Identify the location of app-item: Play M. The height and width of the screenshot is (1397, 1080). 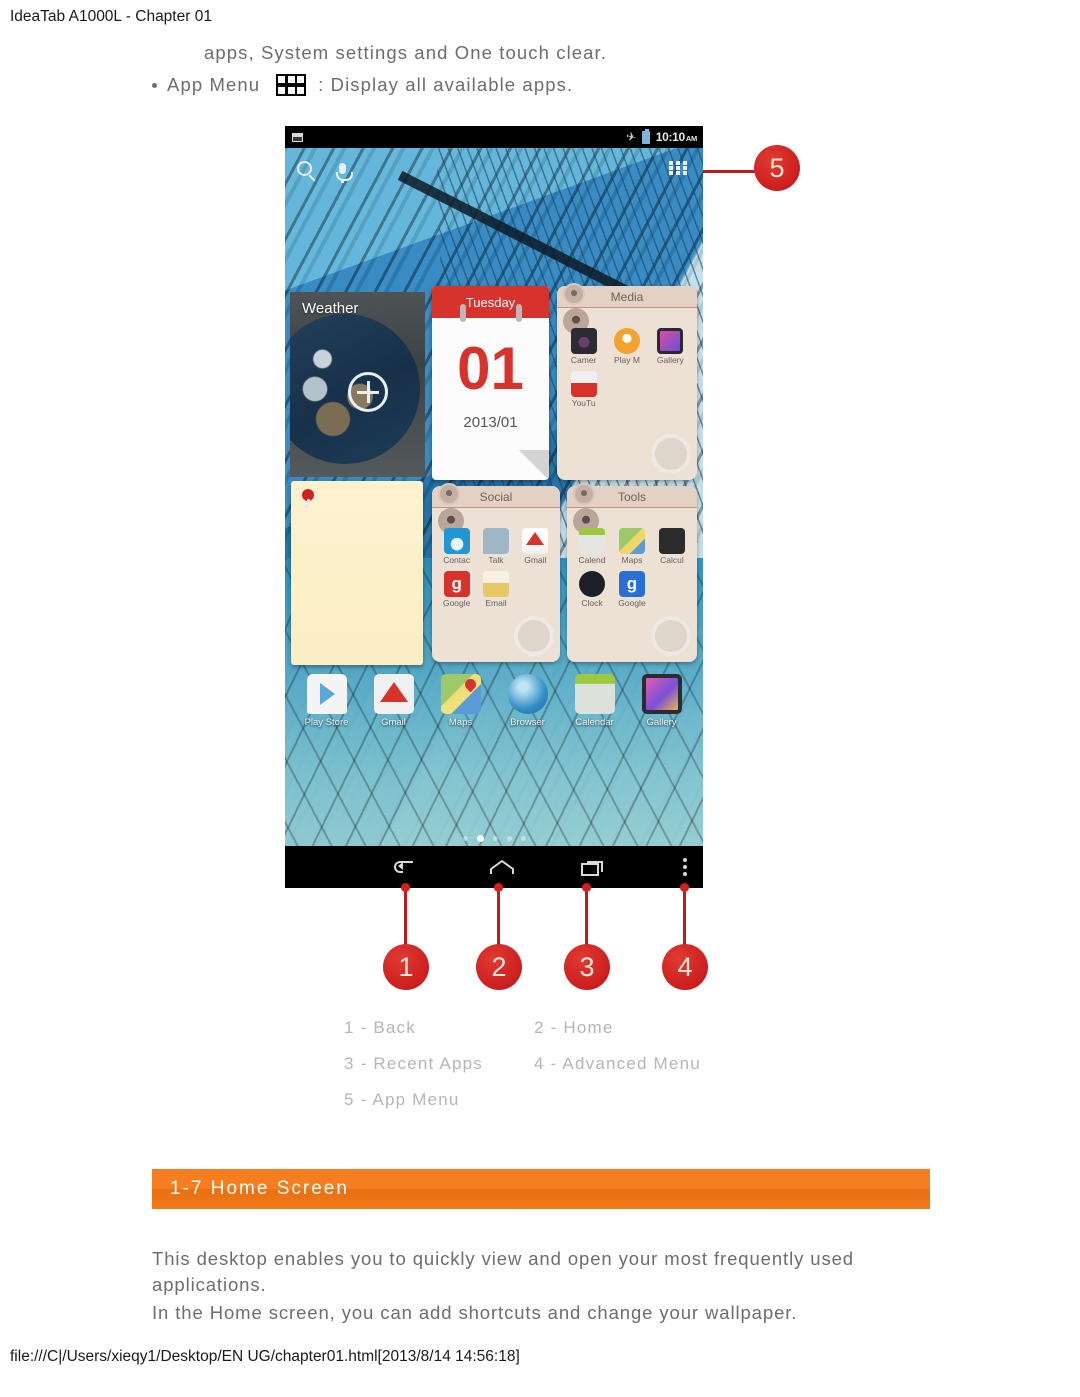
(626, 346).